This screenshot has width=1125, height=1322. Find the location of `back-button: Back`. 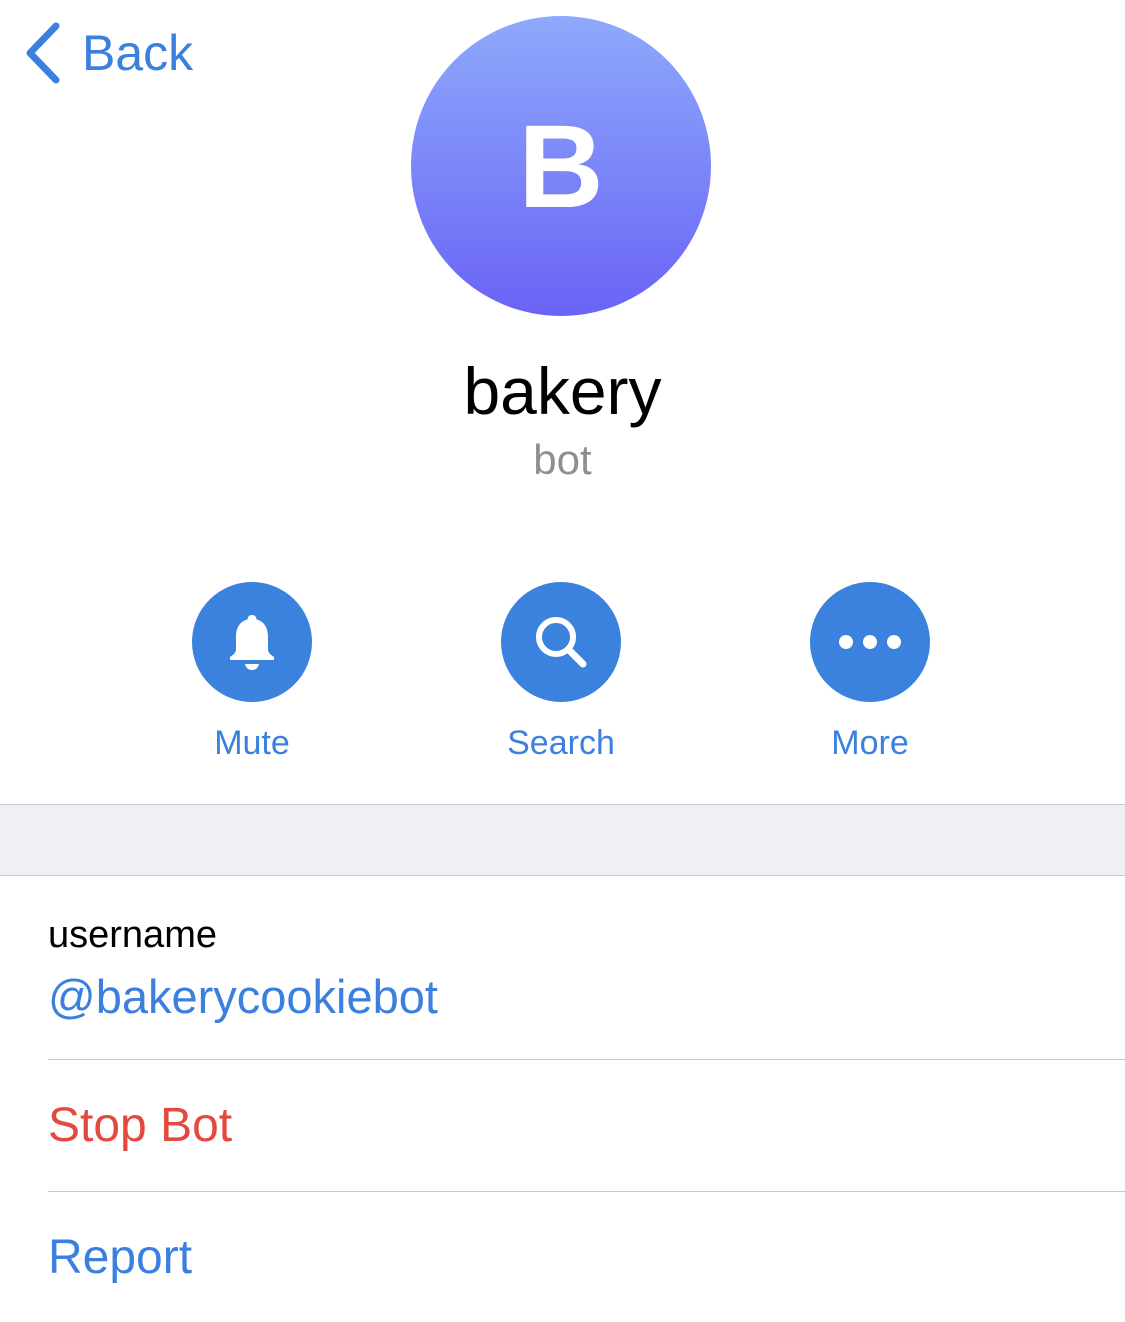

back-button: Back is located at coordinates (107, 53).